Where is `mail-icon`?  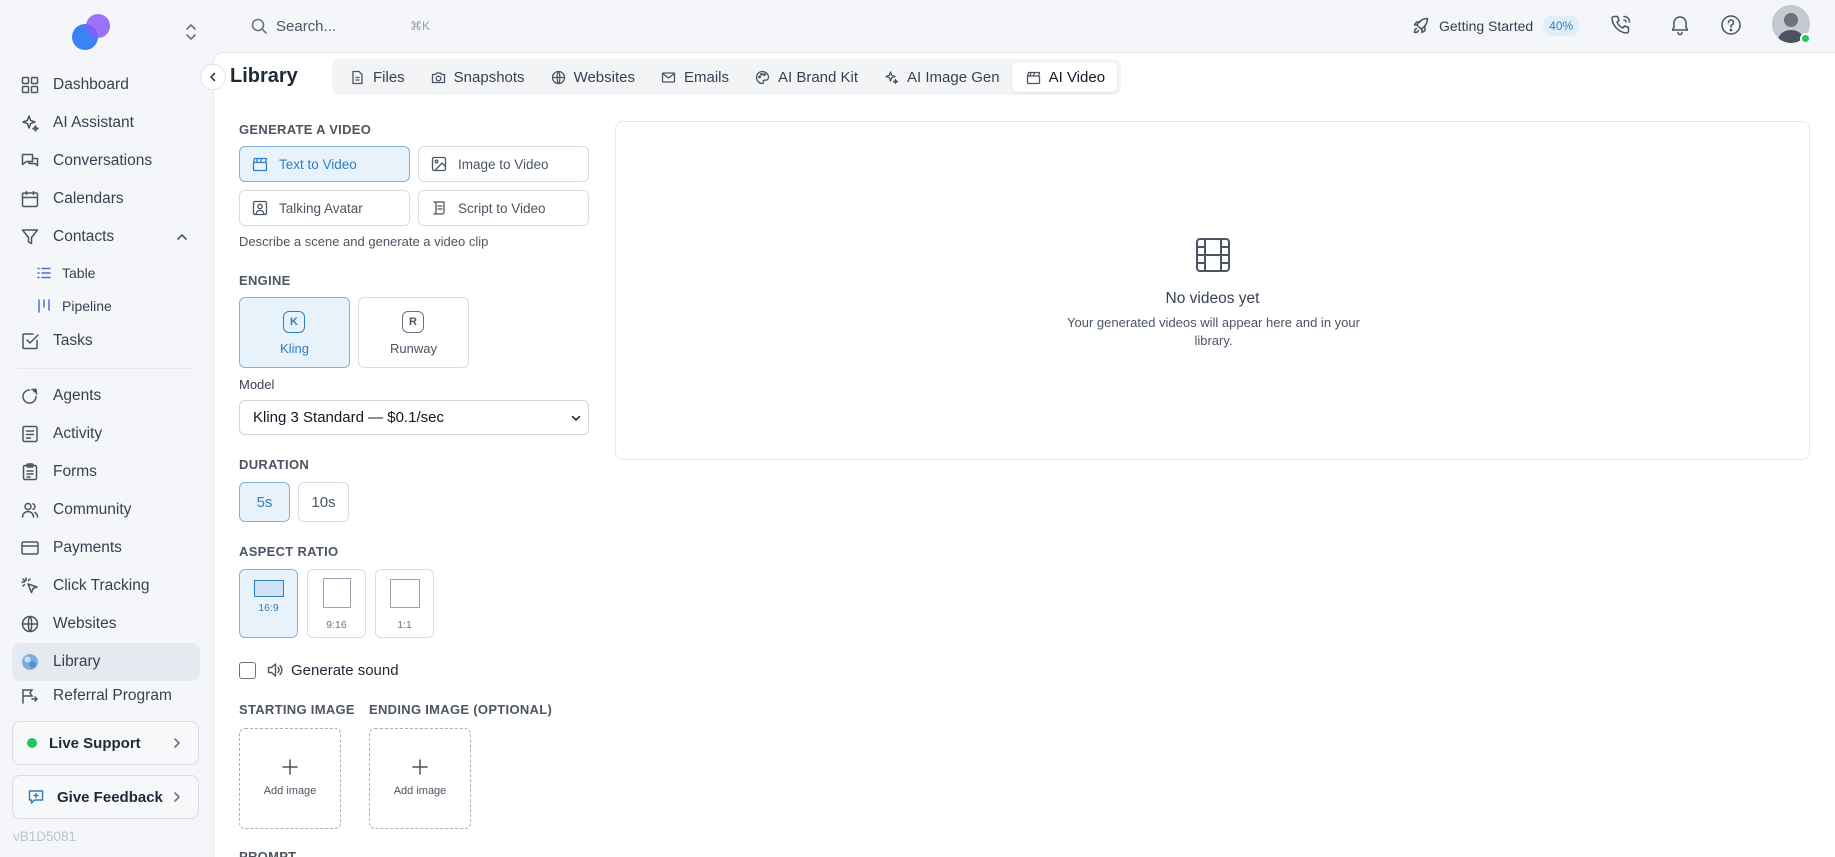 mail-icon is located at coordinates (668, 77).